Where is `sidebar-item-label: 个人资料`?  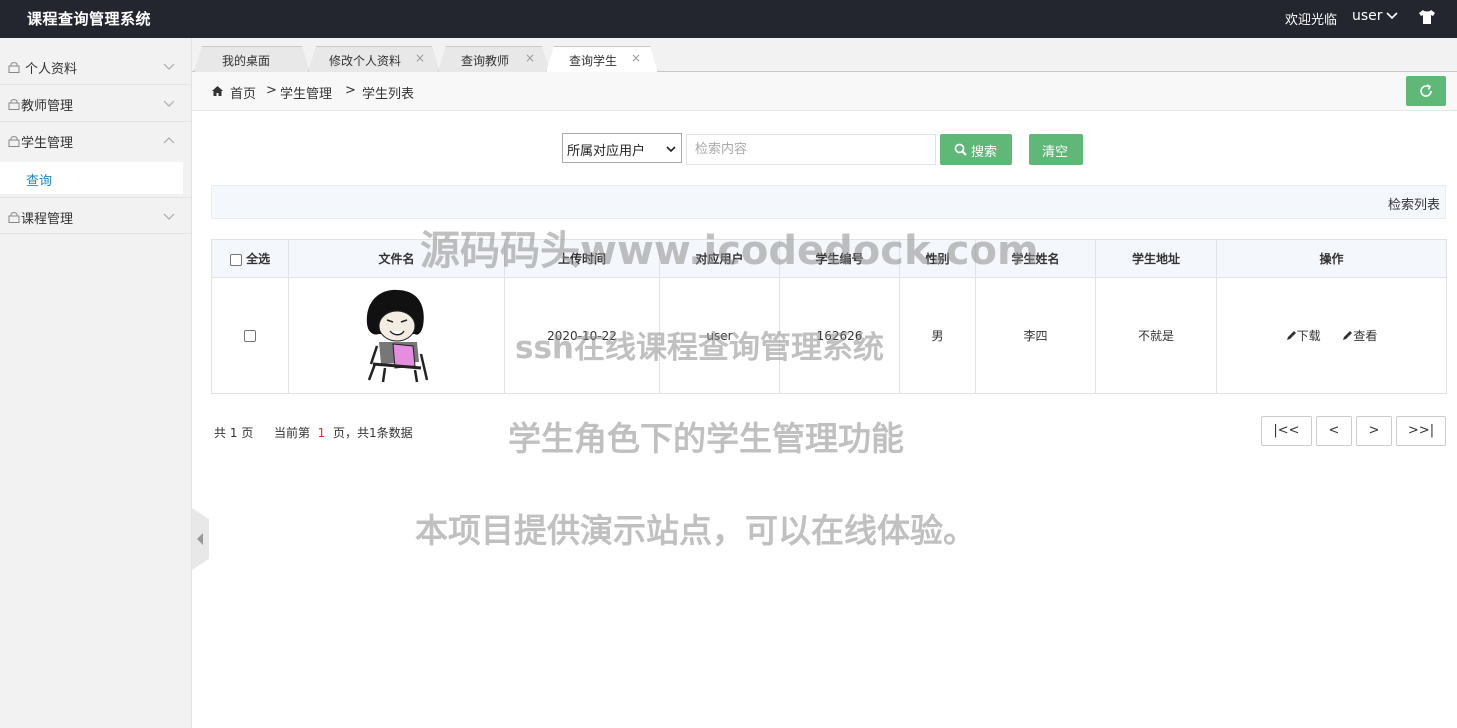
sidebar-item-label: 个人资料 is located at coordinates (51, 69).